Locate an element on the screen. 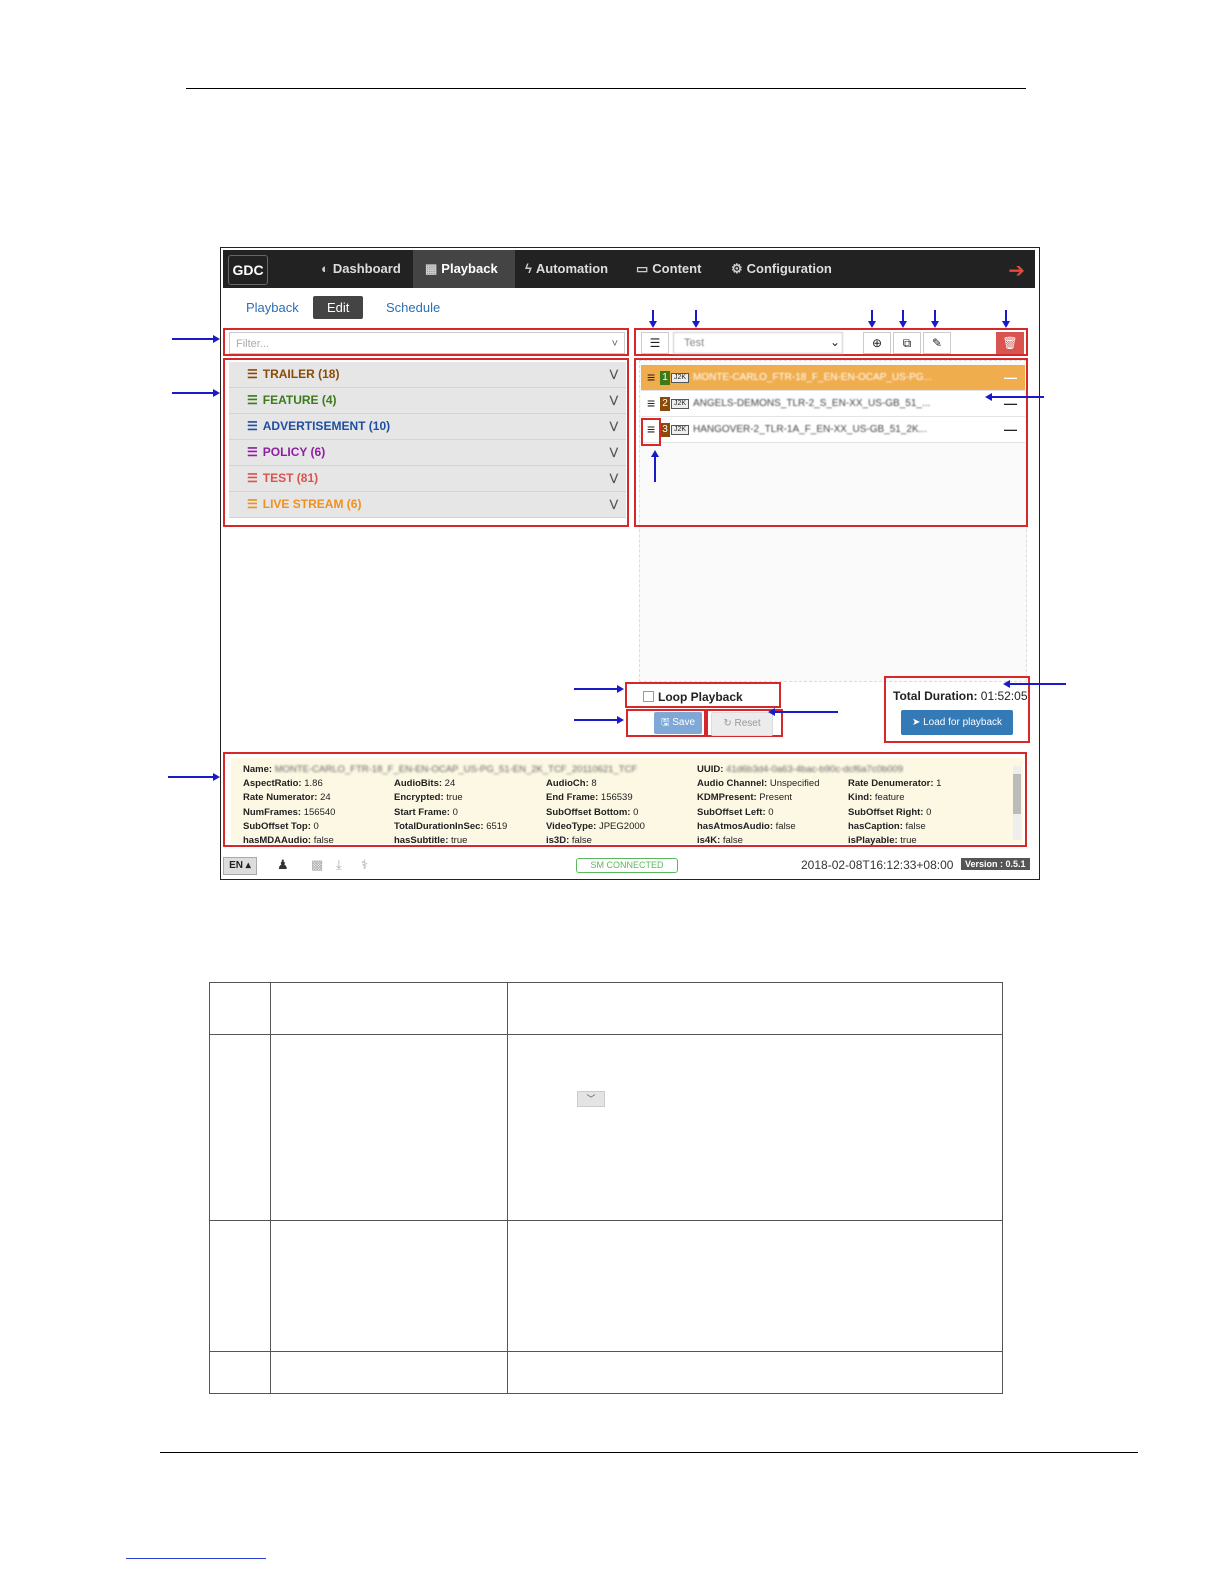 This screenshot has width=1225, height=1585. add-icon: ⊕ is located at coordinates (877, 343).